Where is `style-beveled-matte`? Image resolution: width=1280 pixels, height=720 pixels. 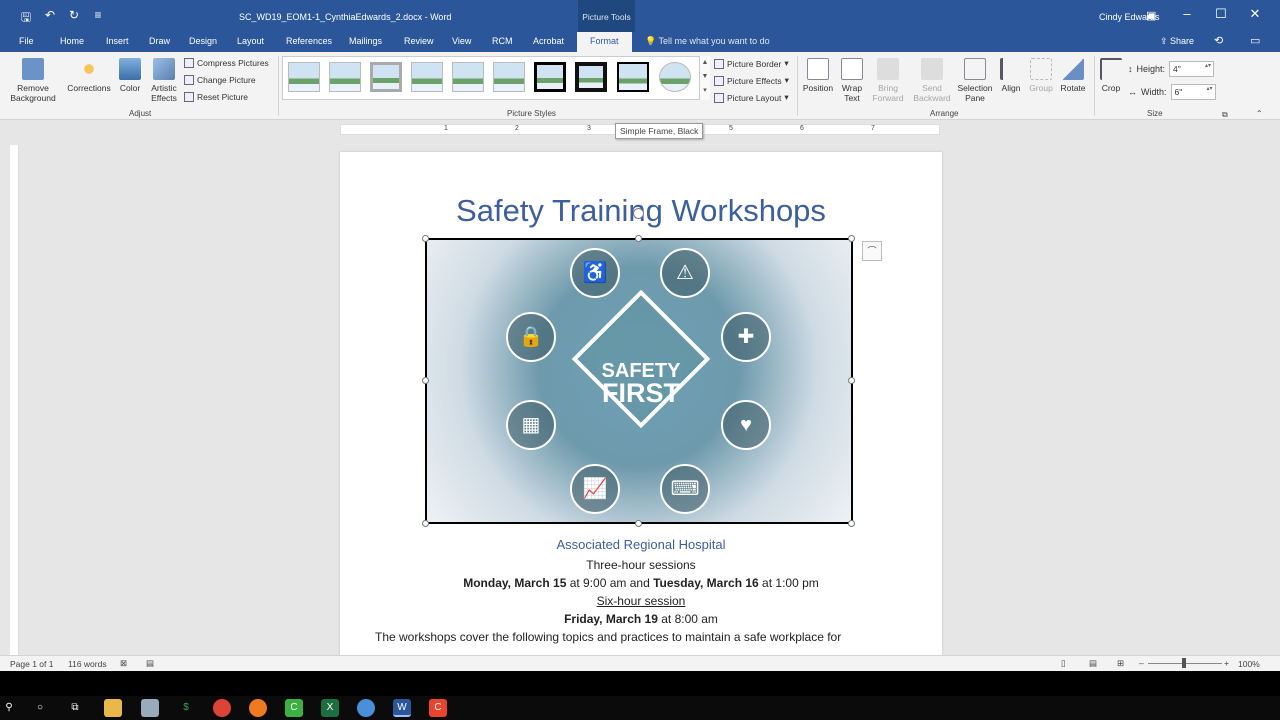 style-beveled-matte is located at coordinates (345, 77).